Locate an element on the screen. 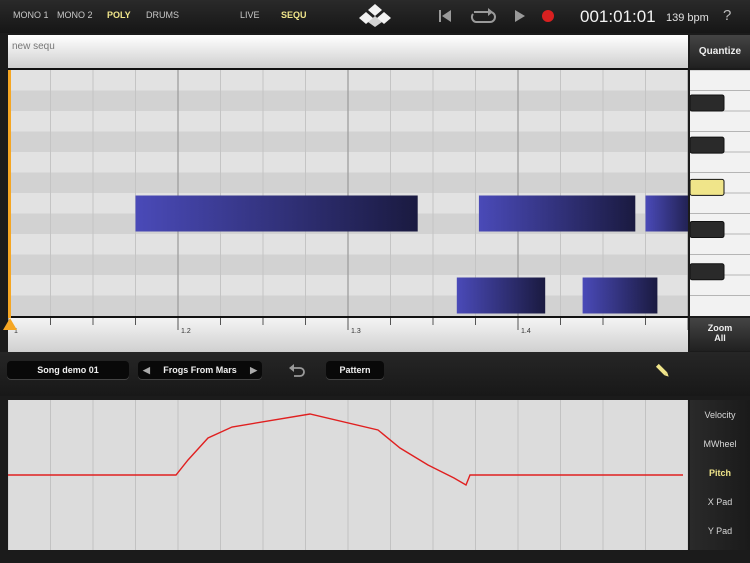  param-pitch: Pitch is located at coordinates (720, 473).